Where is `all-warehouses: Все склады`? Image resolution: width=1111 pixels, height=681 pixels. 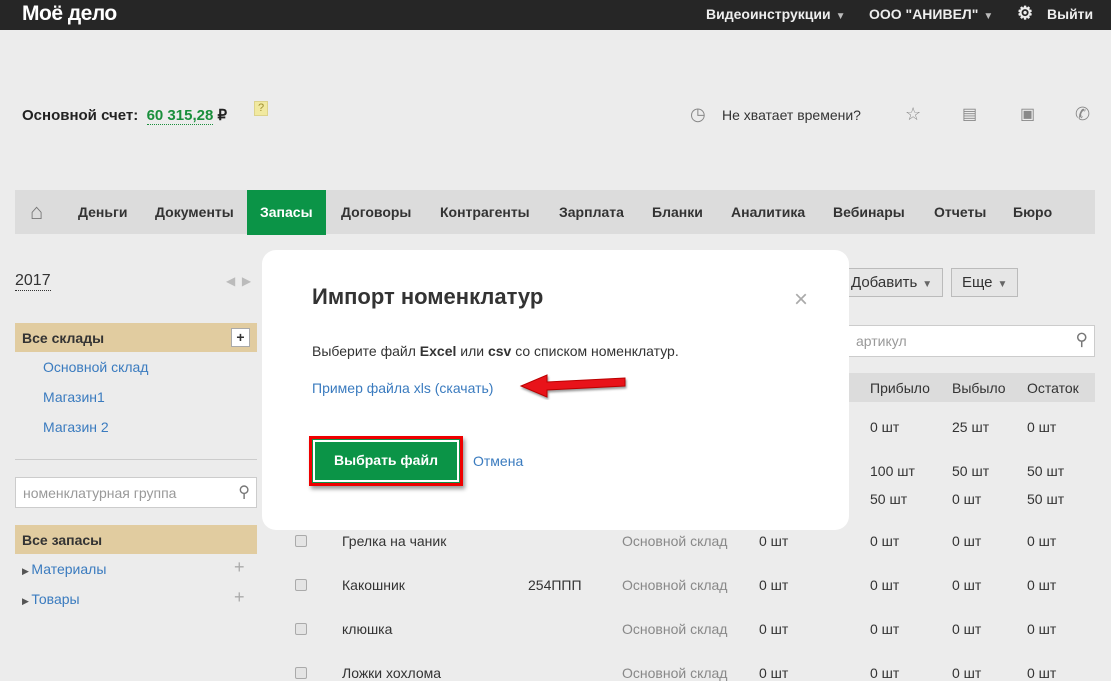
all-warehouses: Все склады is located at coordinates (136, 337).